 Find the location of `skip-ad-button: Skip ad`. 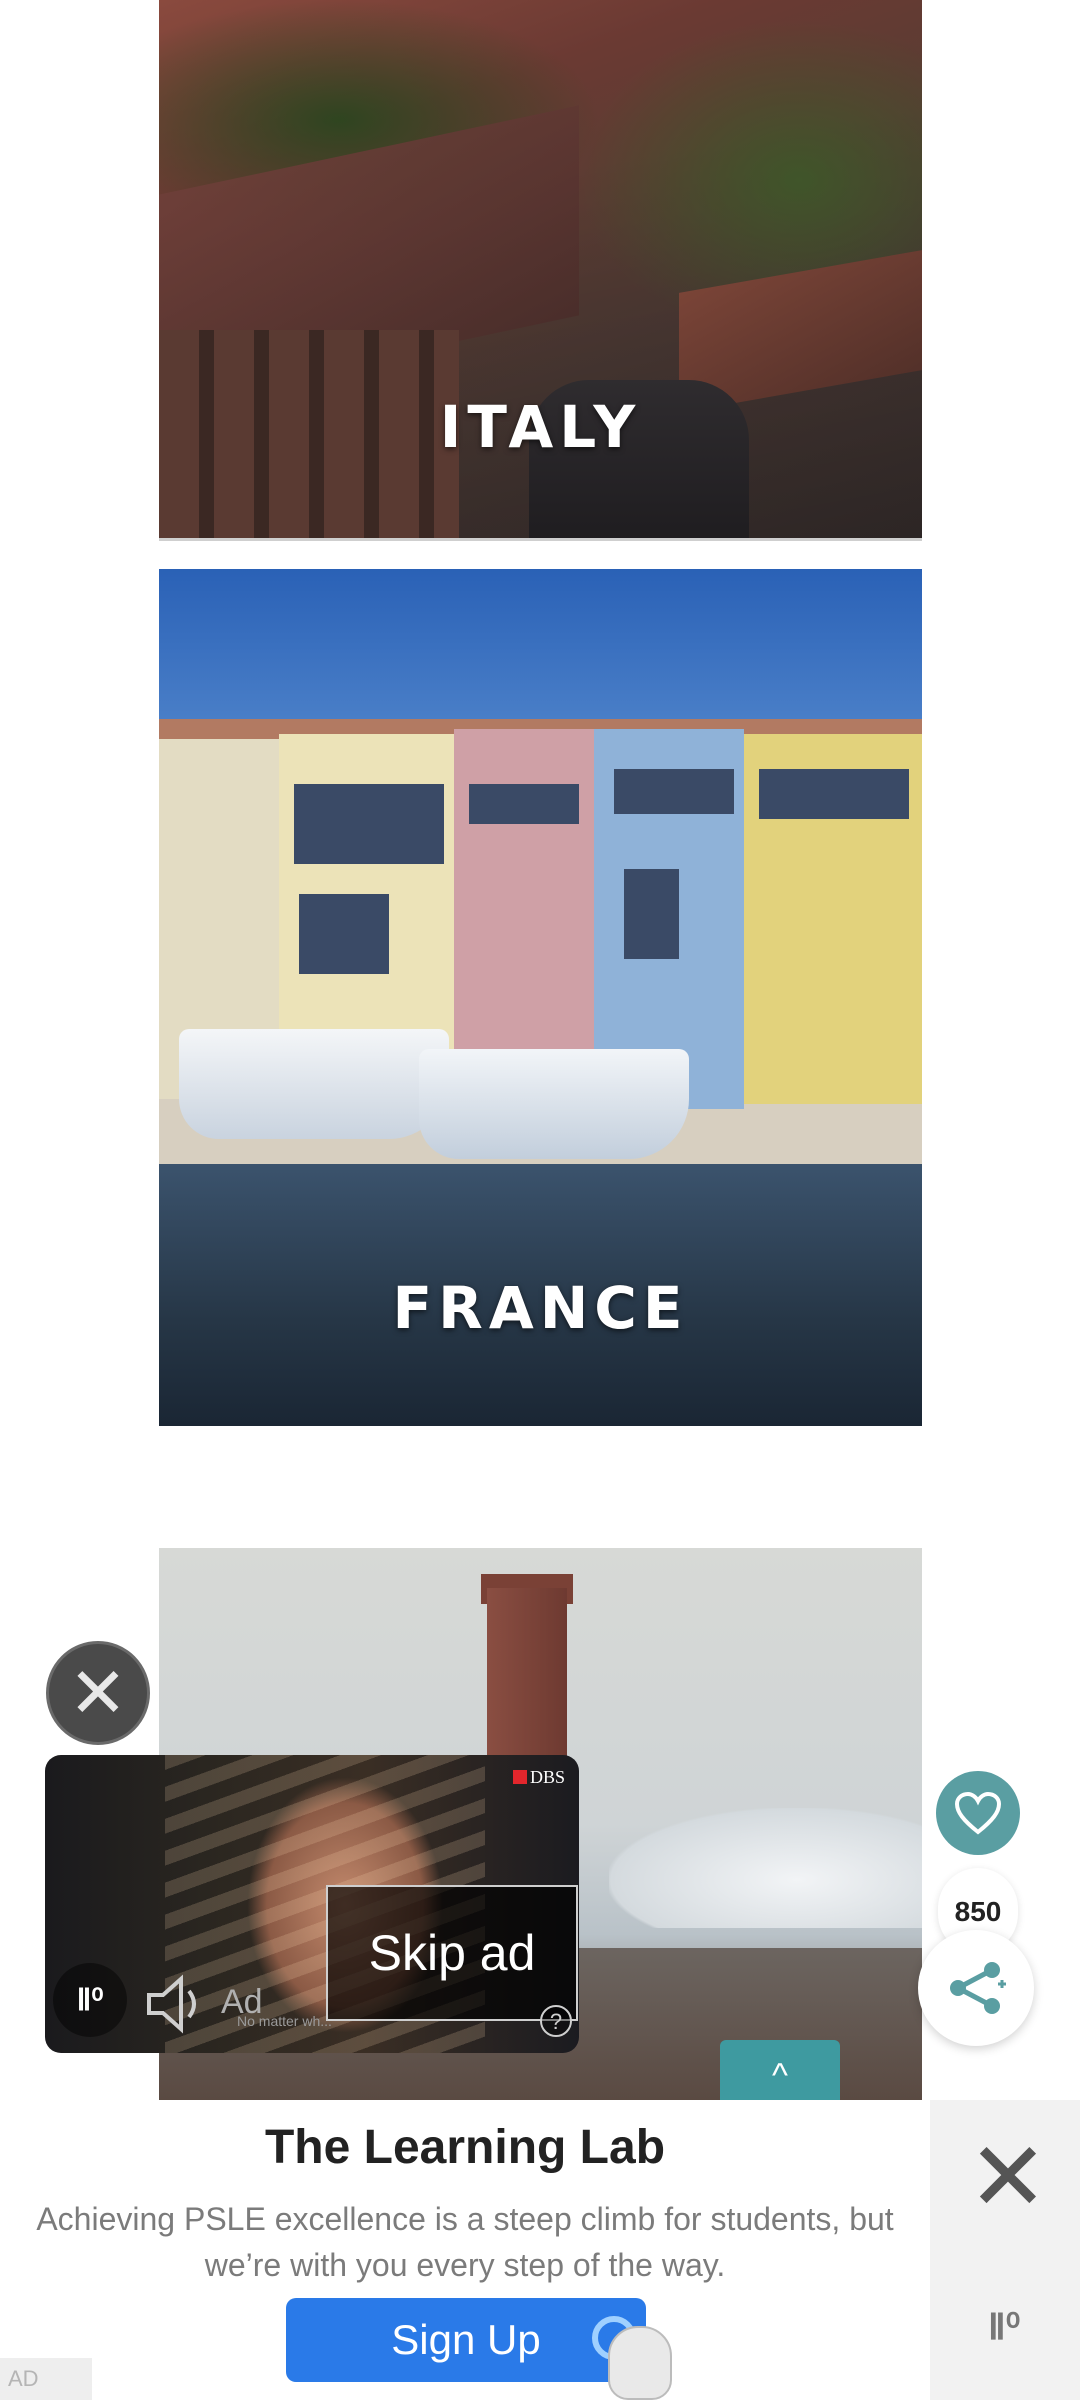

skip-ad-button: Skip ad is located at coordinates (452, 1953).